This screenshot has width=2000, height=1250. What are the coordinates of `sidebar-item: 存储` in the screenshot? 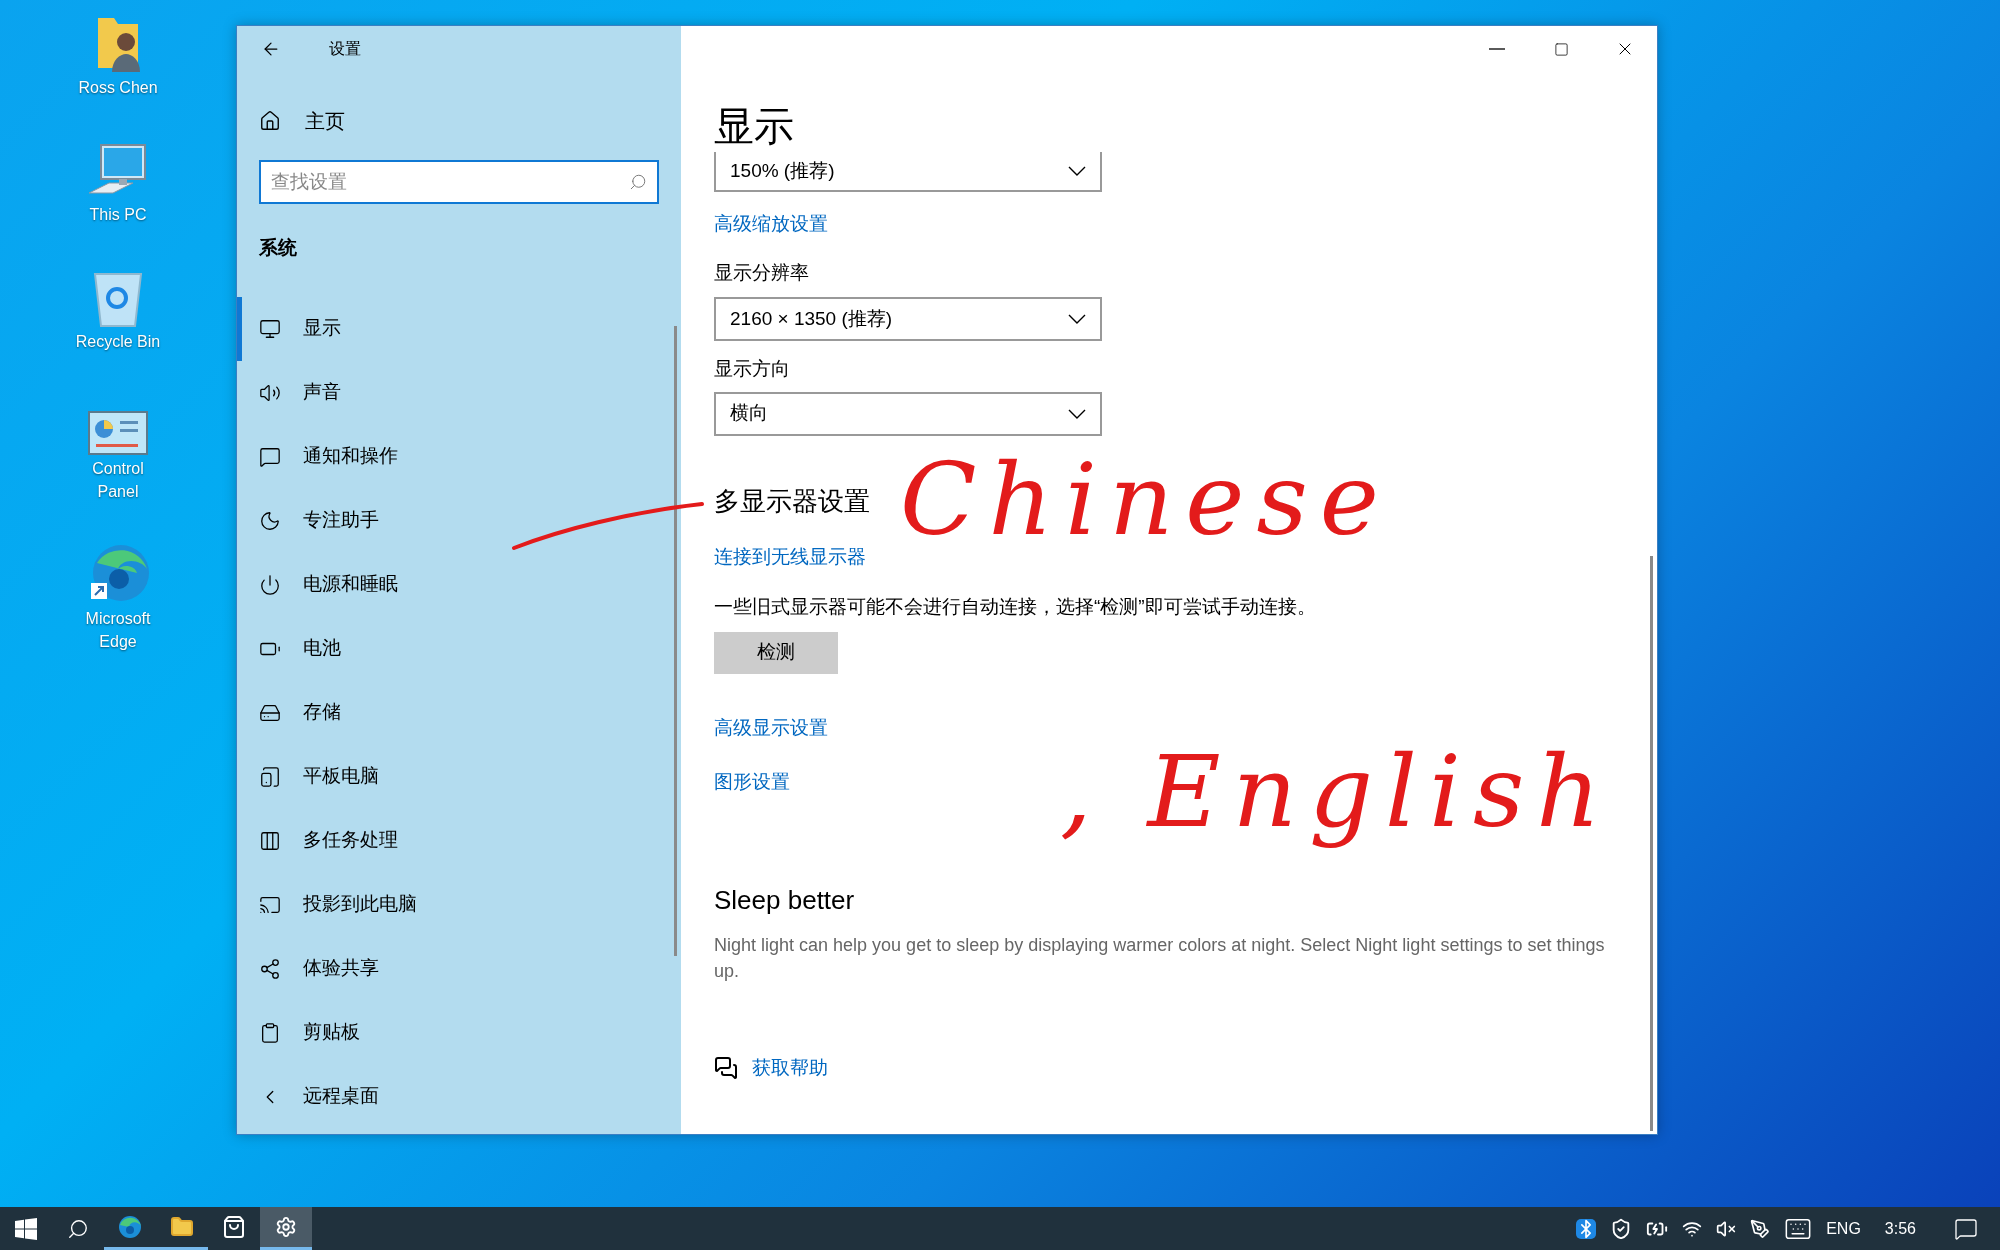 It's located at (459, 712).